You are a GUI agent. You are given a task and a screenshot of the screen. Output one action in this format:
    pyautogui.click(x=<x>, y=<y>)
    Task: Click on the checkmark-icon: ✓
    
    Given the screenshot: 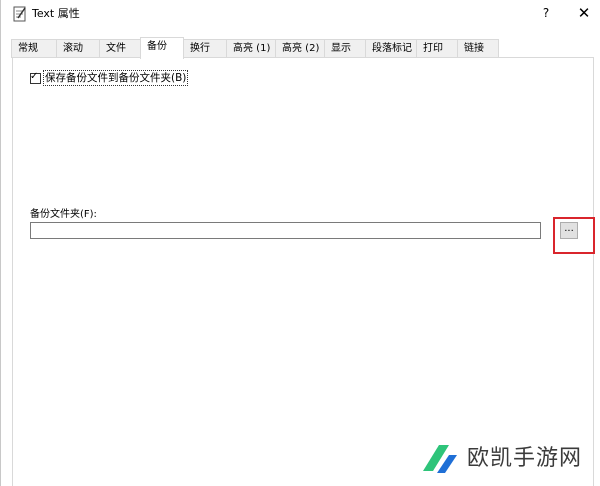 What is the action you would take?
    pyautogui.click(x=34, y=76)
    